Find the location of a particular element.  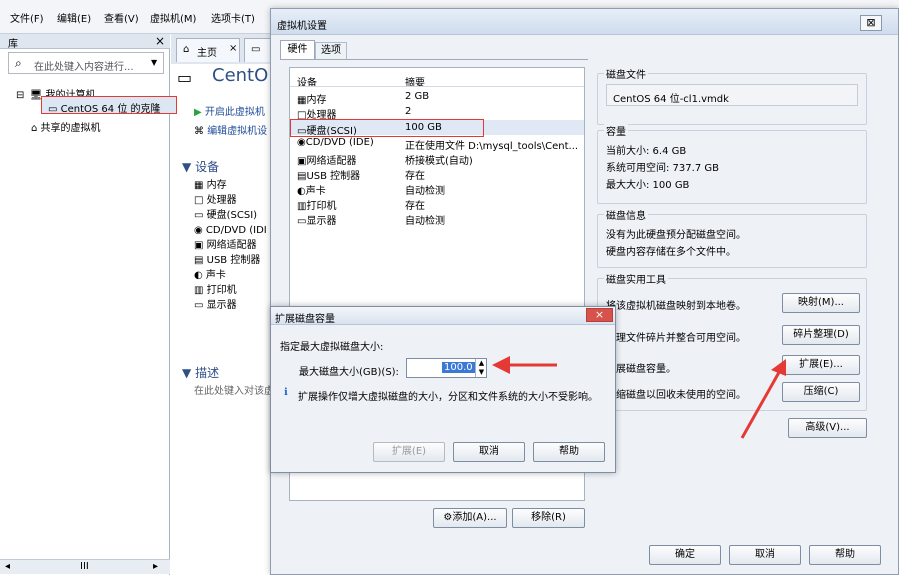

expand-title: 扩展磁盘容量 is located at coordinates (305, 319).